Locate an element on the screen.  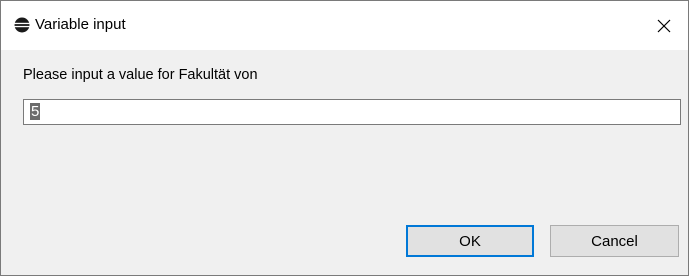
cancel-button: Cancel is located at coordinates (614, 241).